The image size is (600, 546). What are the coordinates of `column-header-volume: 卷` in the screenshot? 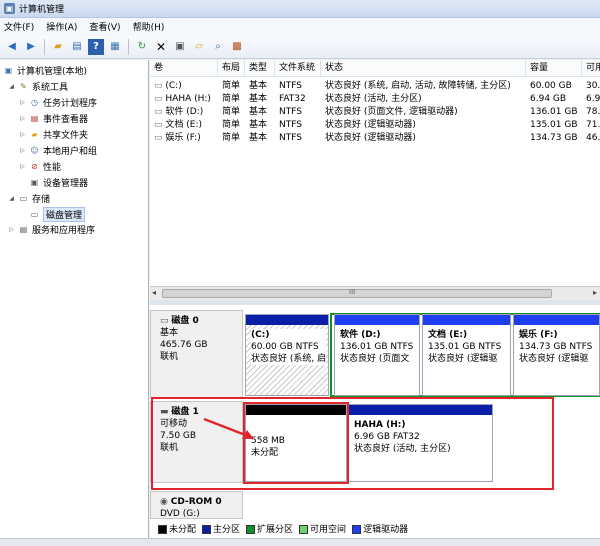 It's located at (184, 68).